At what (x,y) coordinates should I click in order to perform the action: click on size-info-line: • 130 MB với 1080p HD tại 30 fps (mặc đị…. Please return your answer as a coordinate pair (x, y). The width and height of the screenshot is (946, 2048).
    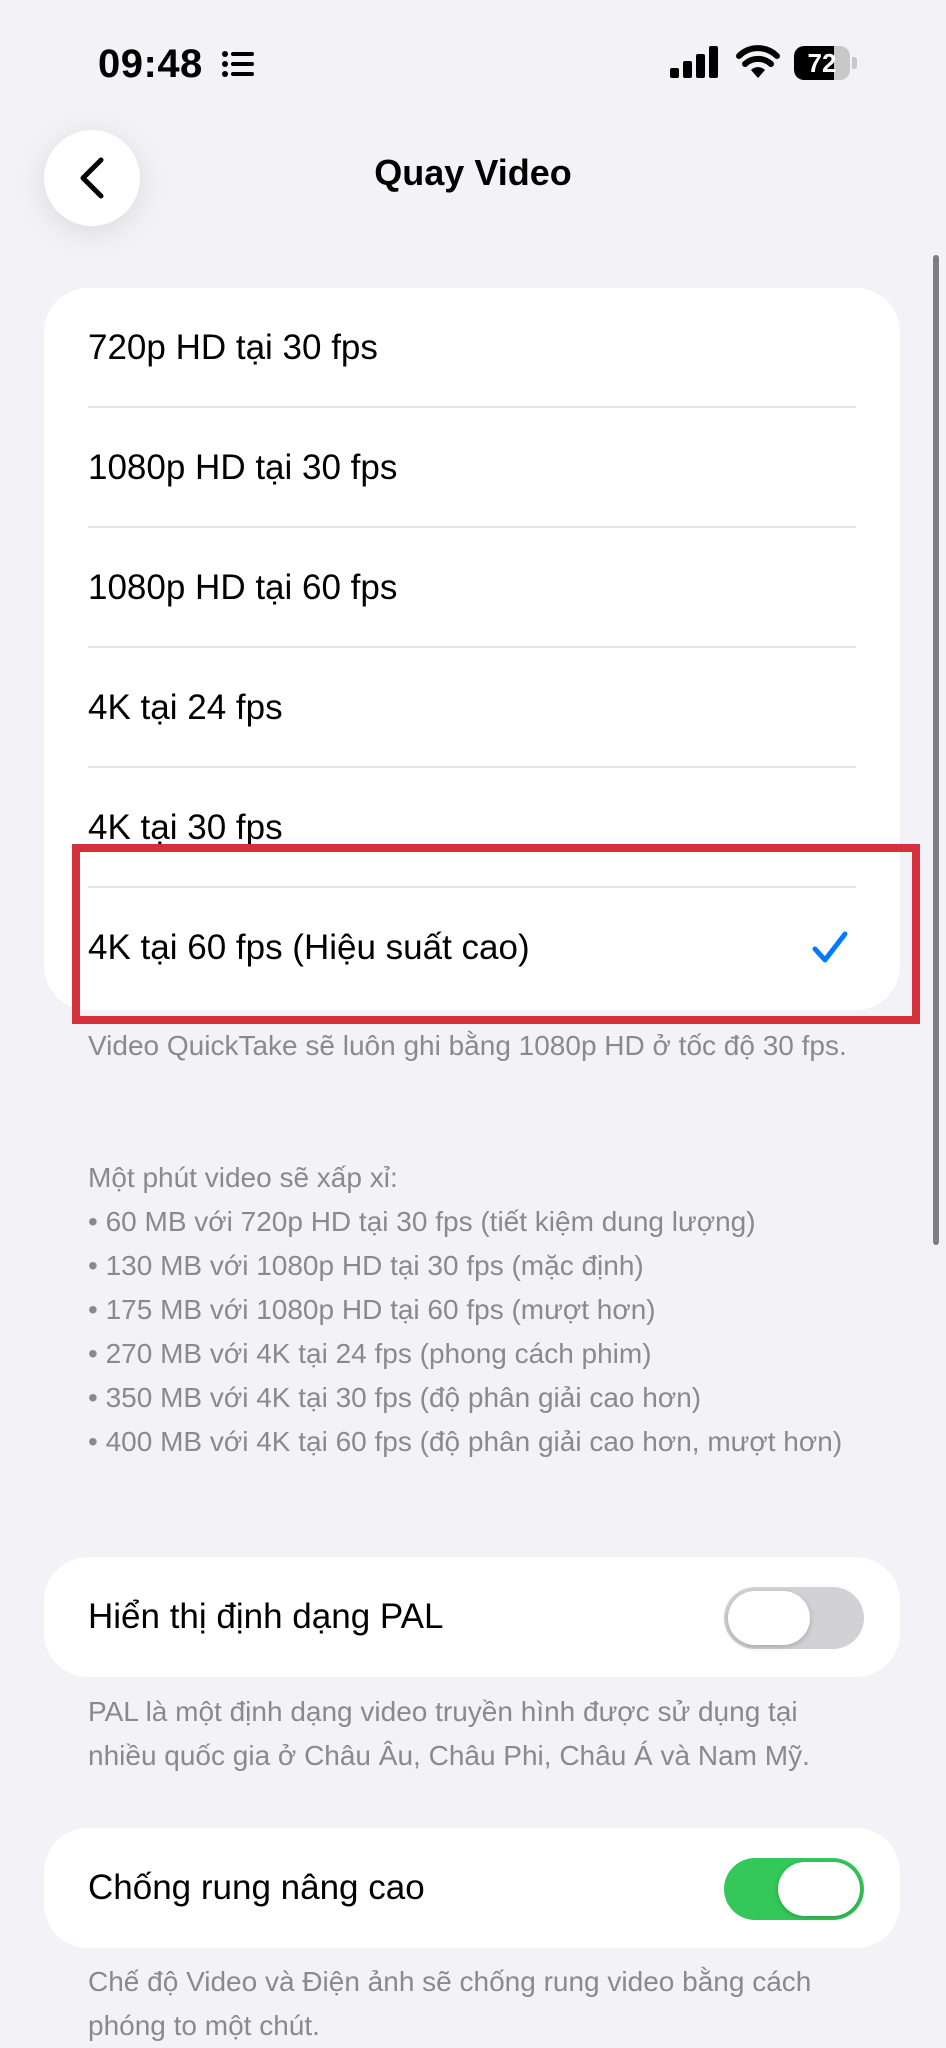
    Looking at the image, I should click on (366, 1265).